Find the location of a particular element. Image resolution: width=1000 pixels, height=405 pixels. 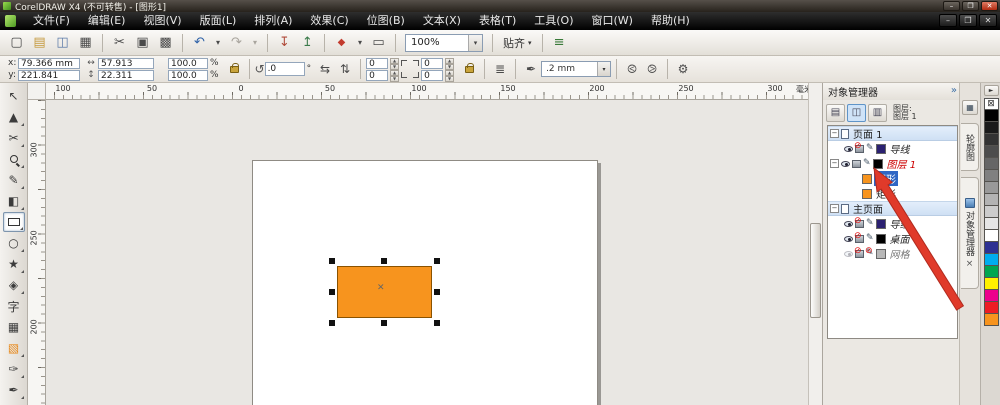

rotation-angle-field: .0 is located at coordinates (284, 69).